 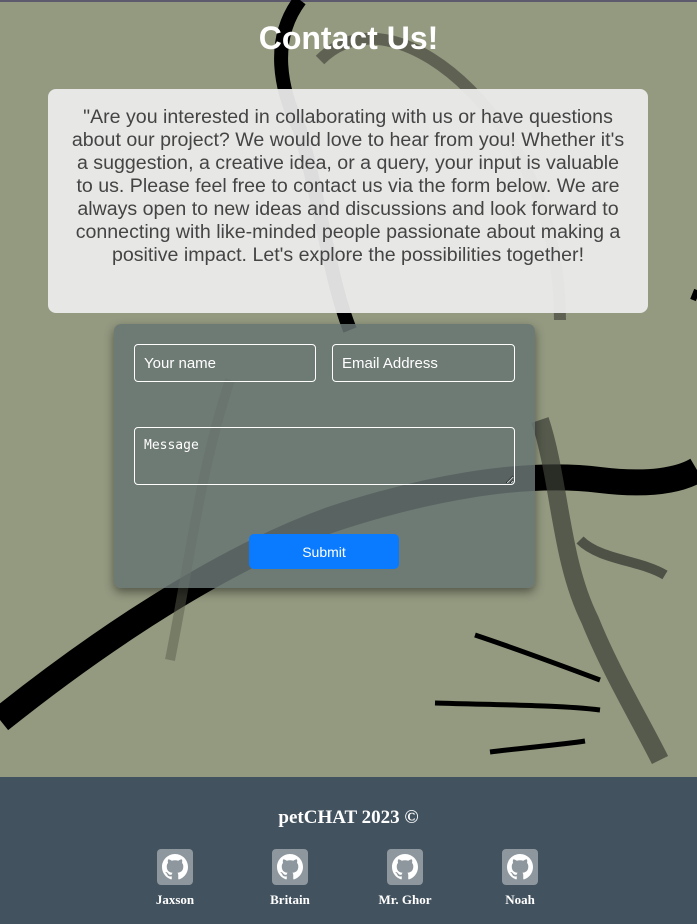 What do you see at coordinates (405, 899) in the screenshot?
I see `member-name: Mr. Ghor` at bounding box center [405, 899].